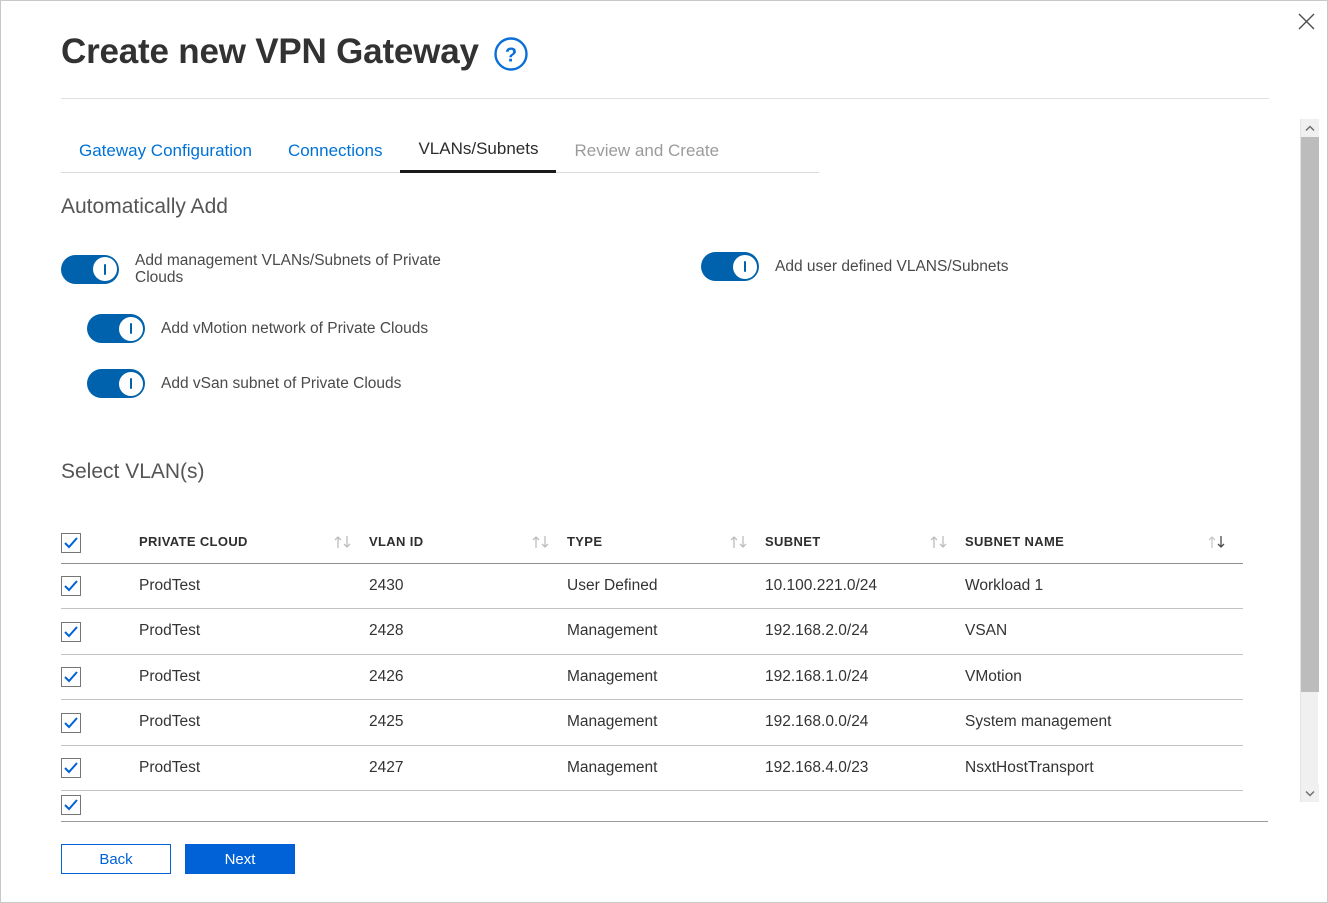 The width and height of the screenshot is (1328, 903). Describe the element at coordinates (116, 328) in the screenshot. I see `toggle-add-vmotion-network` at that location.